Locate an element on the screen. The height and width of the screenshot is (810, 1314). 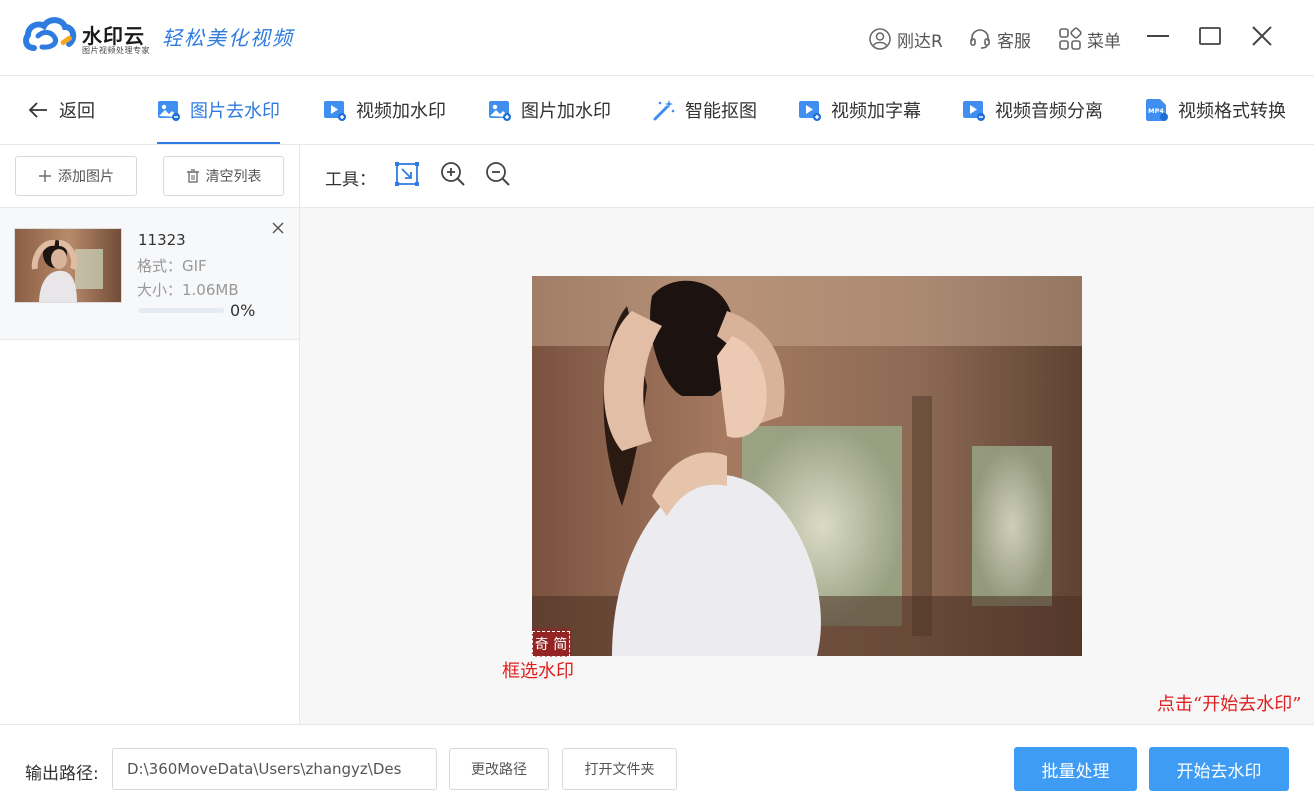
tab-label: 视频加水印 is located at coordinates (401, 111).